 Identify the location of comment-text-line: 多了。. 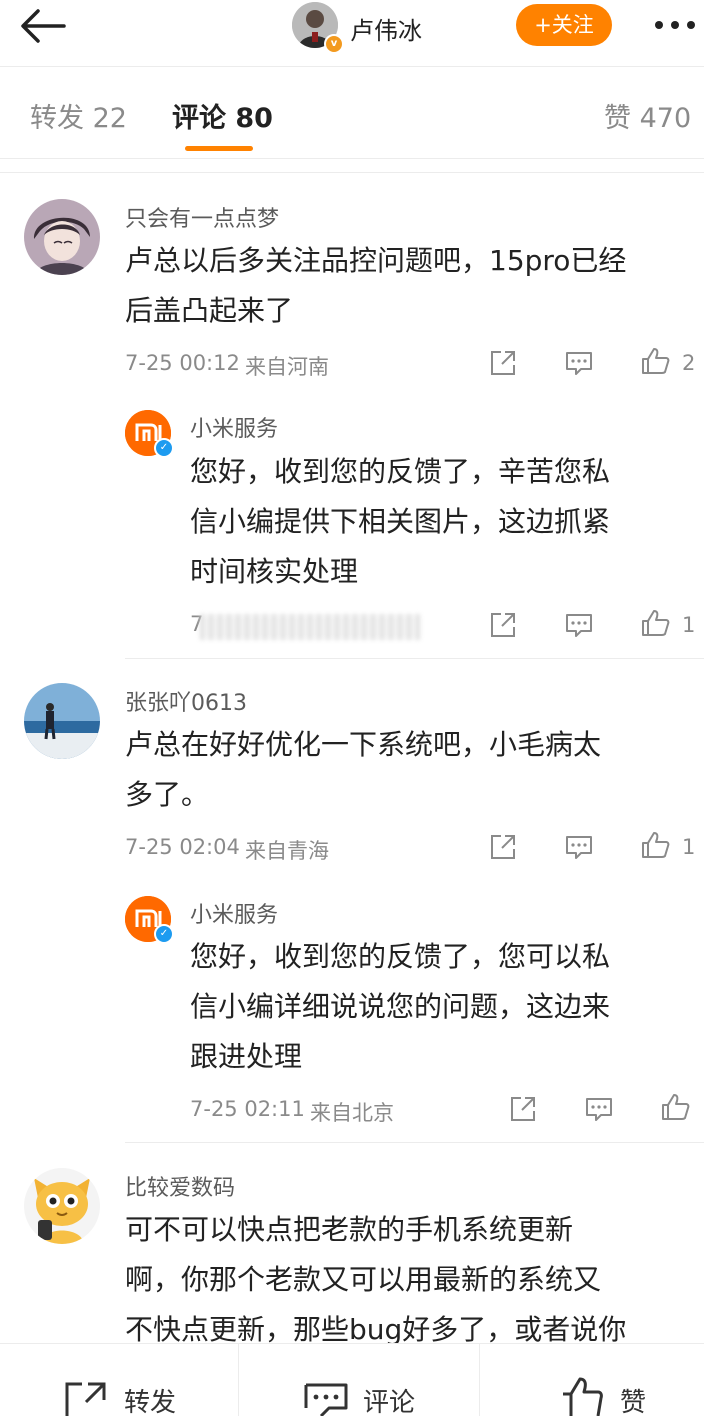
(167, 794).